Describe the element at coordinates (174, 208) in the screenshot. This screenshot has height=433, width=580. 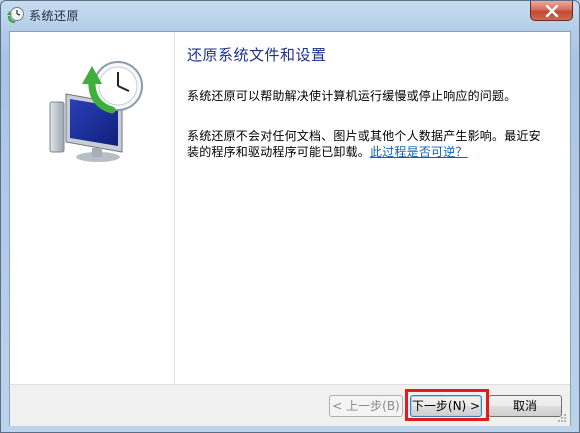
I see `panel-divider` at that location.